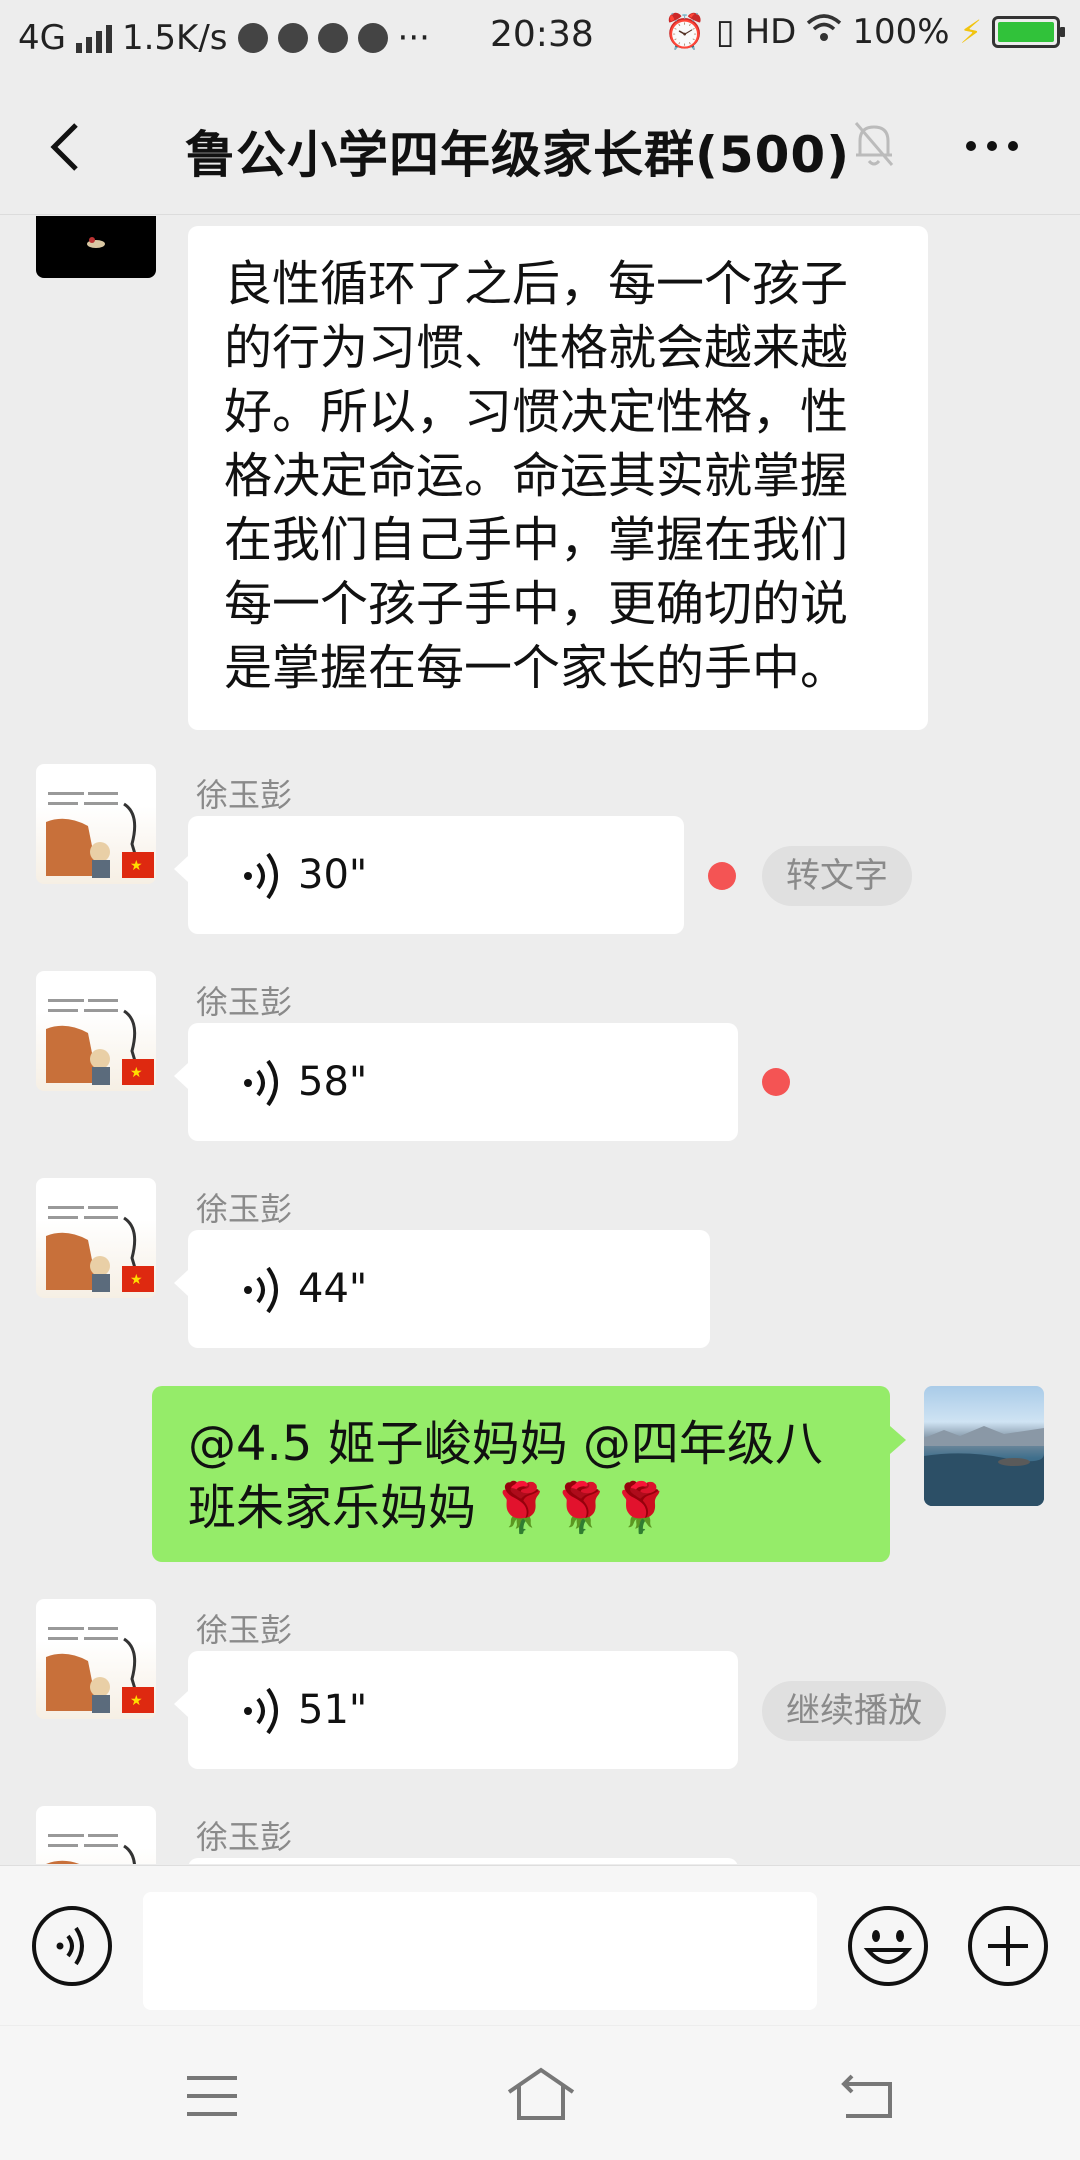  I want to click on message-line: 格决定命运。命运其实就掌握, so click(536, 476).